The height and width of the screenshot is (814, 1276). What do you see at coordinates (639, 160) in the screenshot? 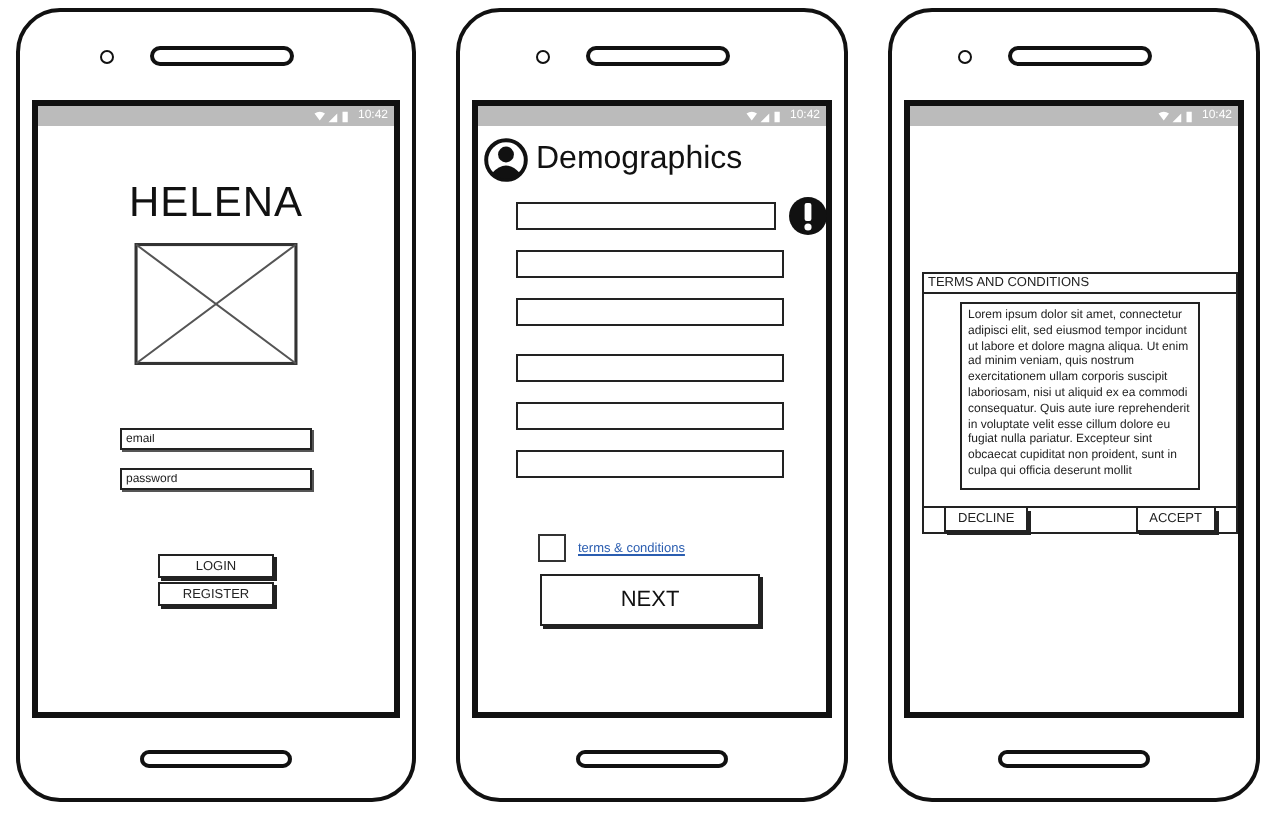
I see `screen-title: Demographics` at bounding box center [639, 160].